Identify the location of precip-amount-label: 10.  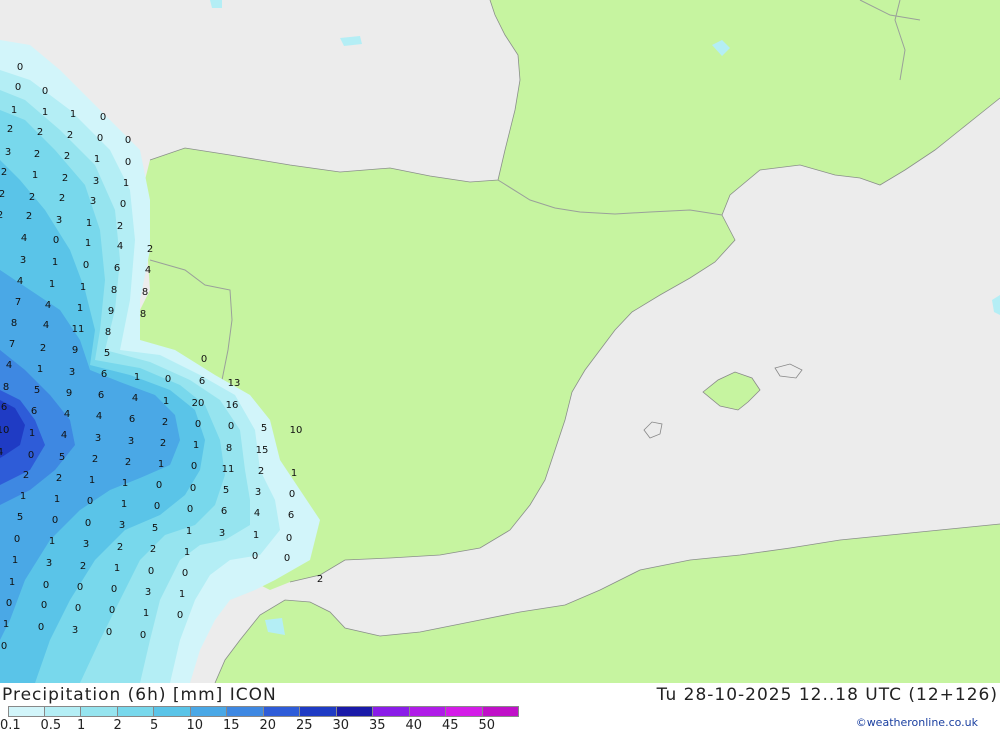
(4, 430).